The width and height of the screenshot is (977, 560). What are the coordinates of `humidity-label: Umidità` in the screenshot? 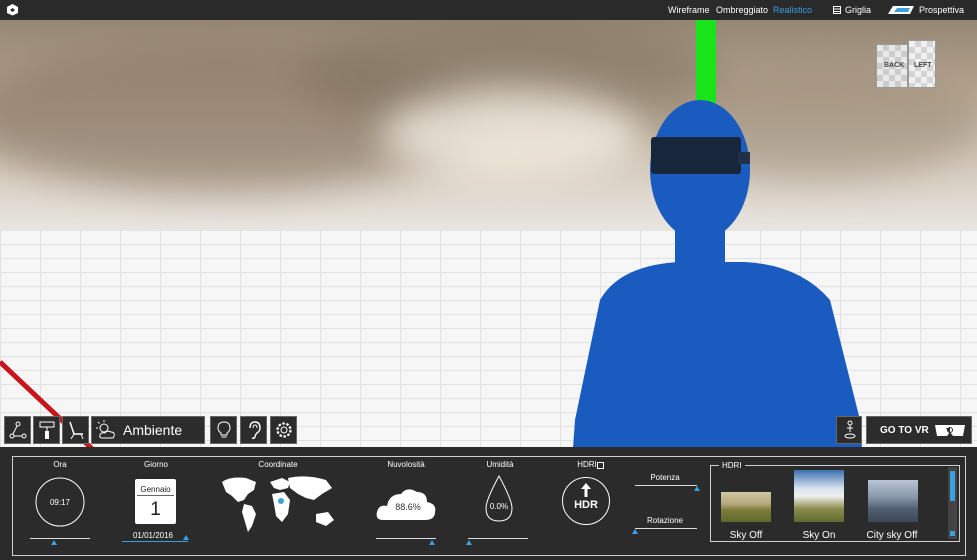 It's located at (500, 464).